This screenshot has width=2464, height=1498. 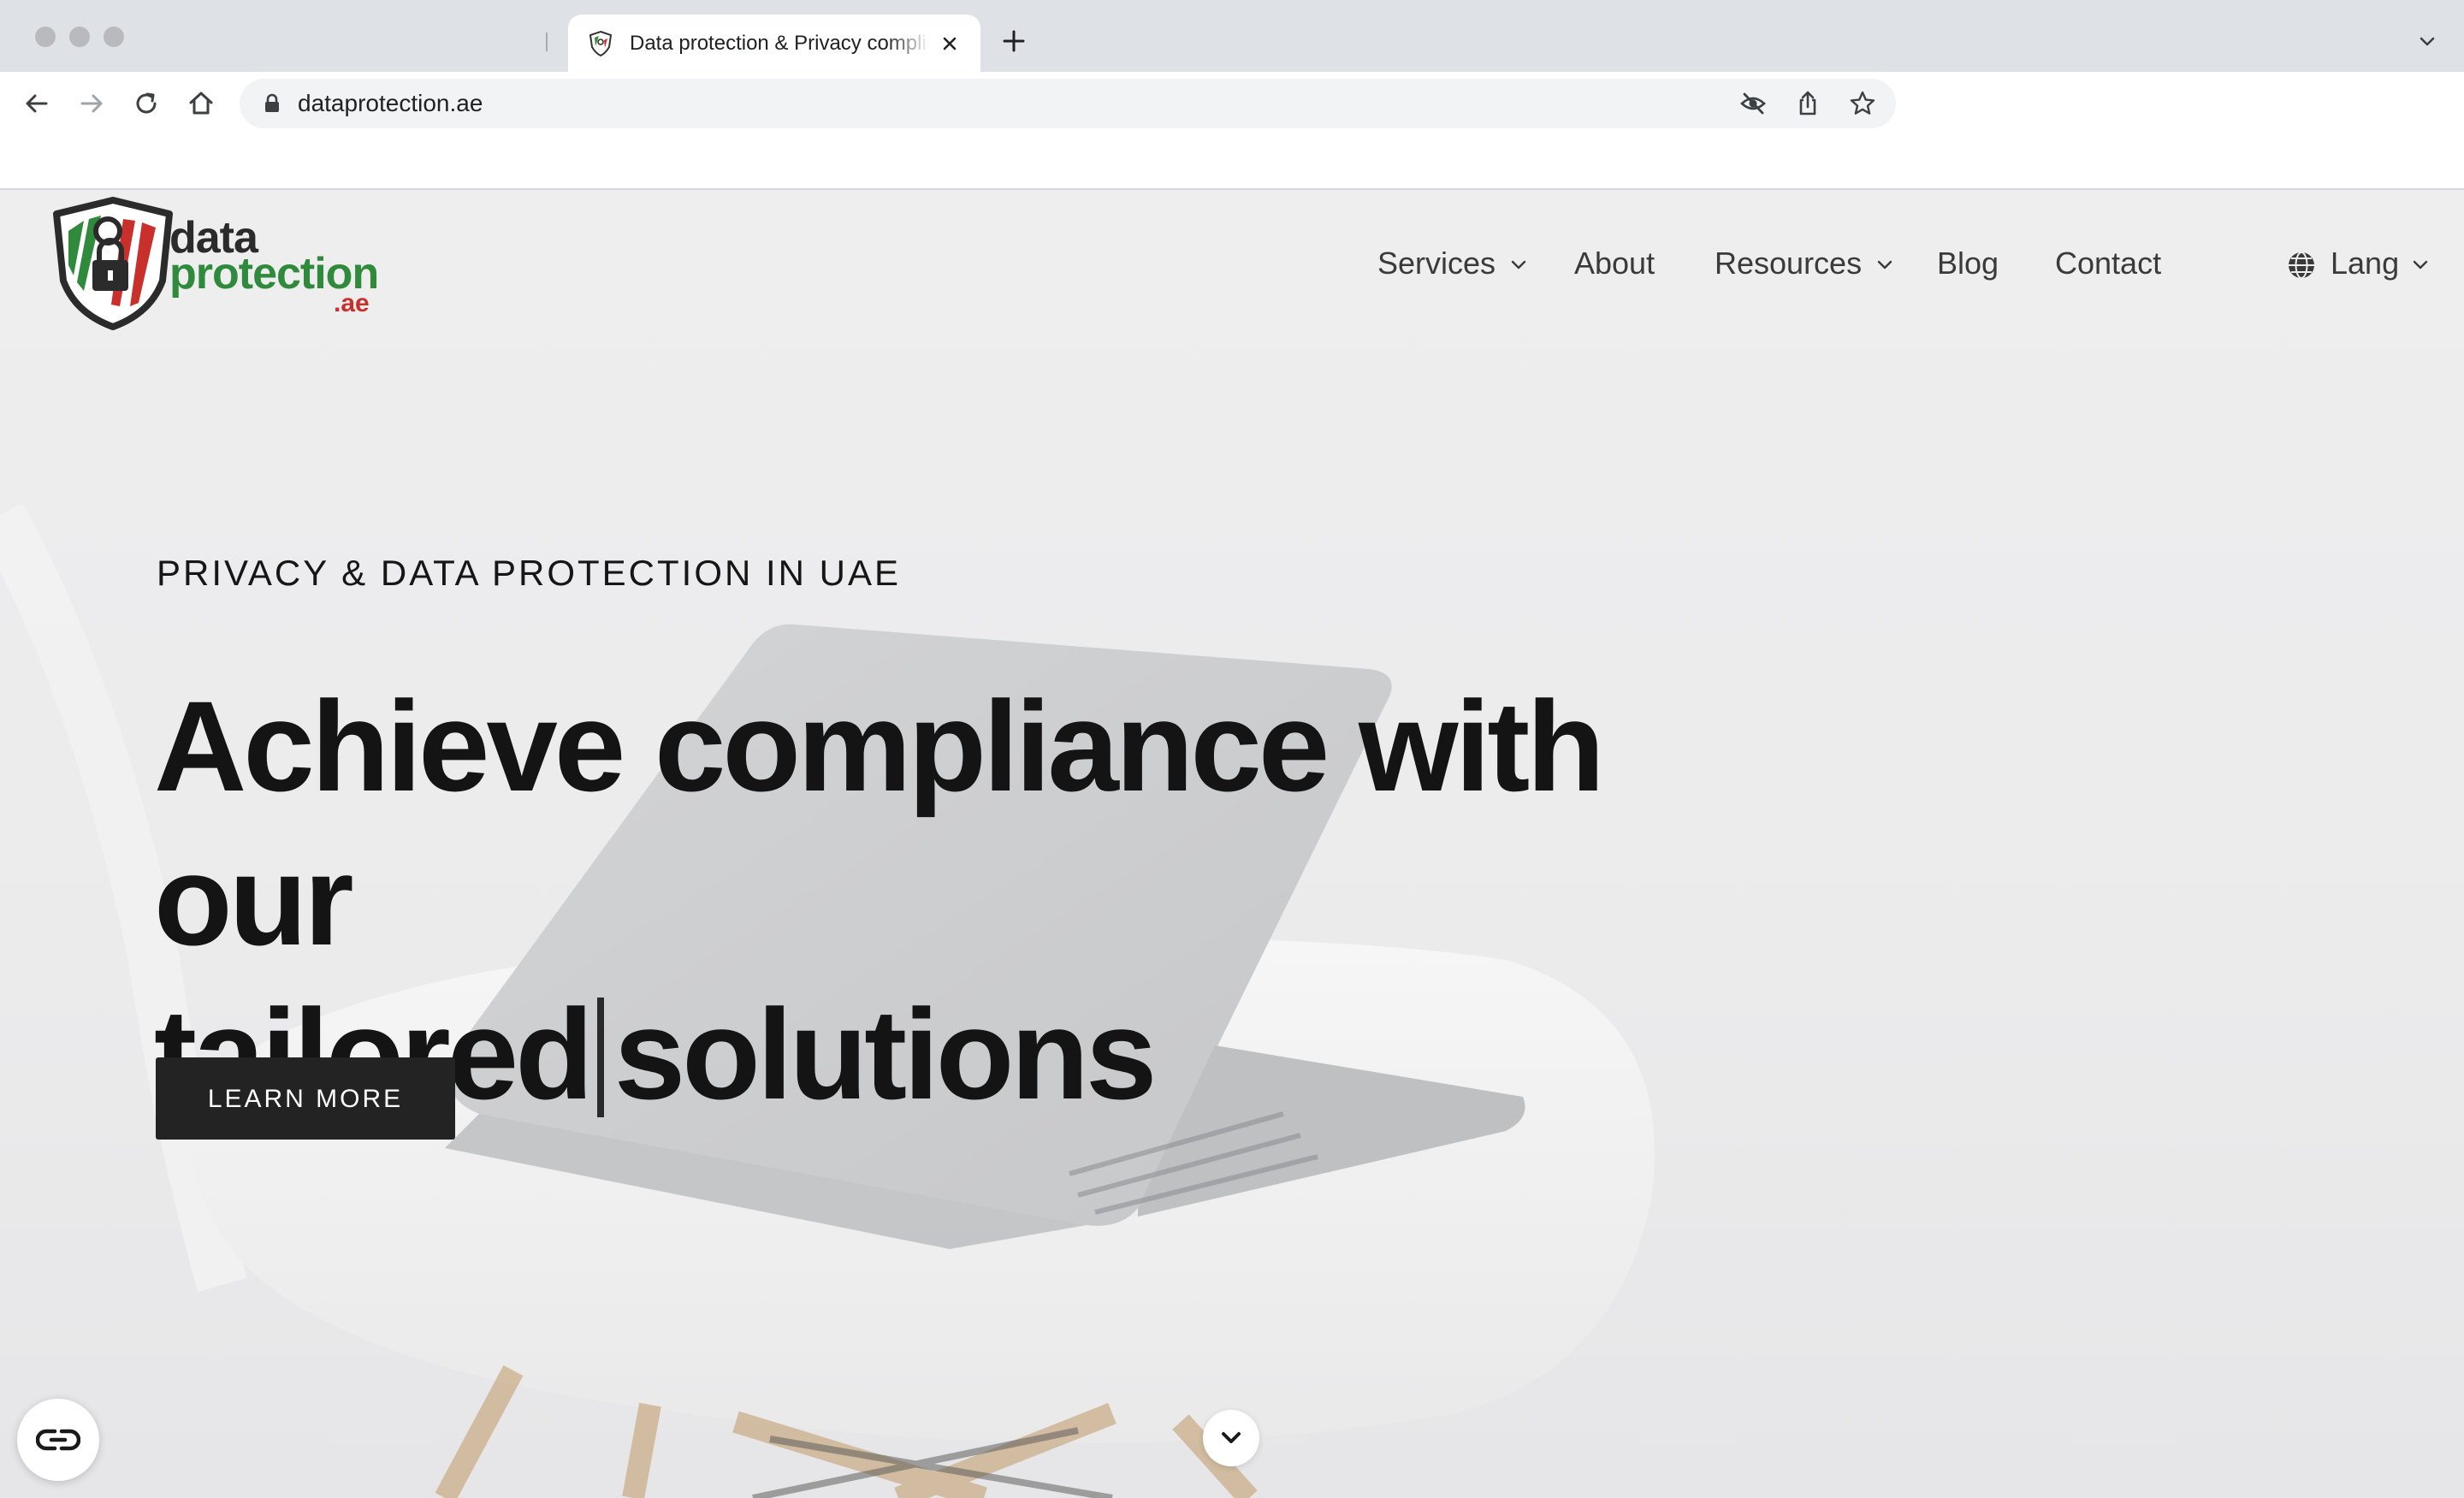 I want to click on nav-services-label: Services, so click(x=1436, y=263).